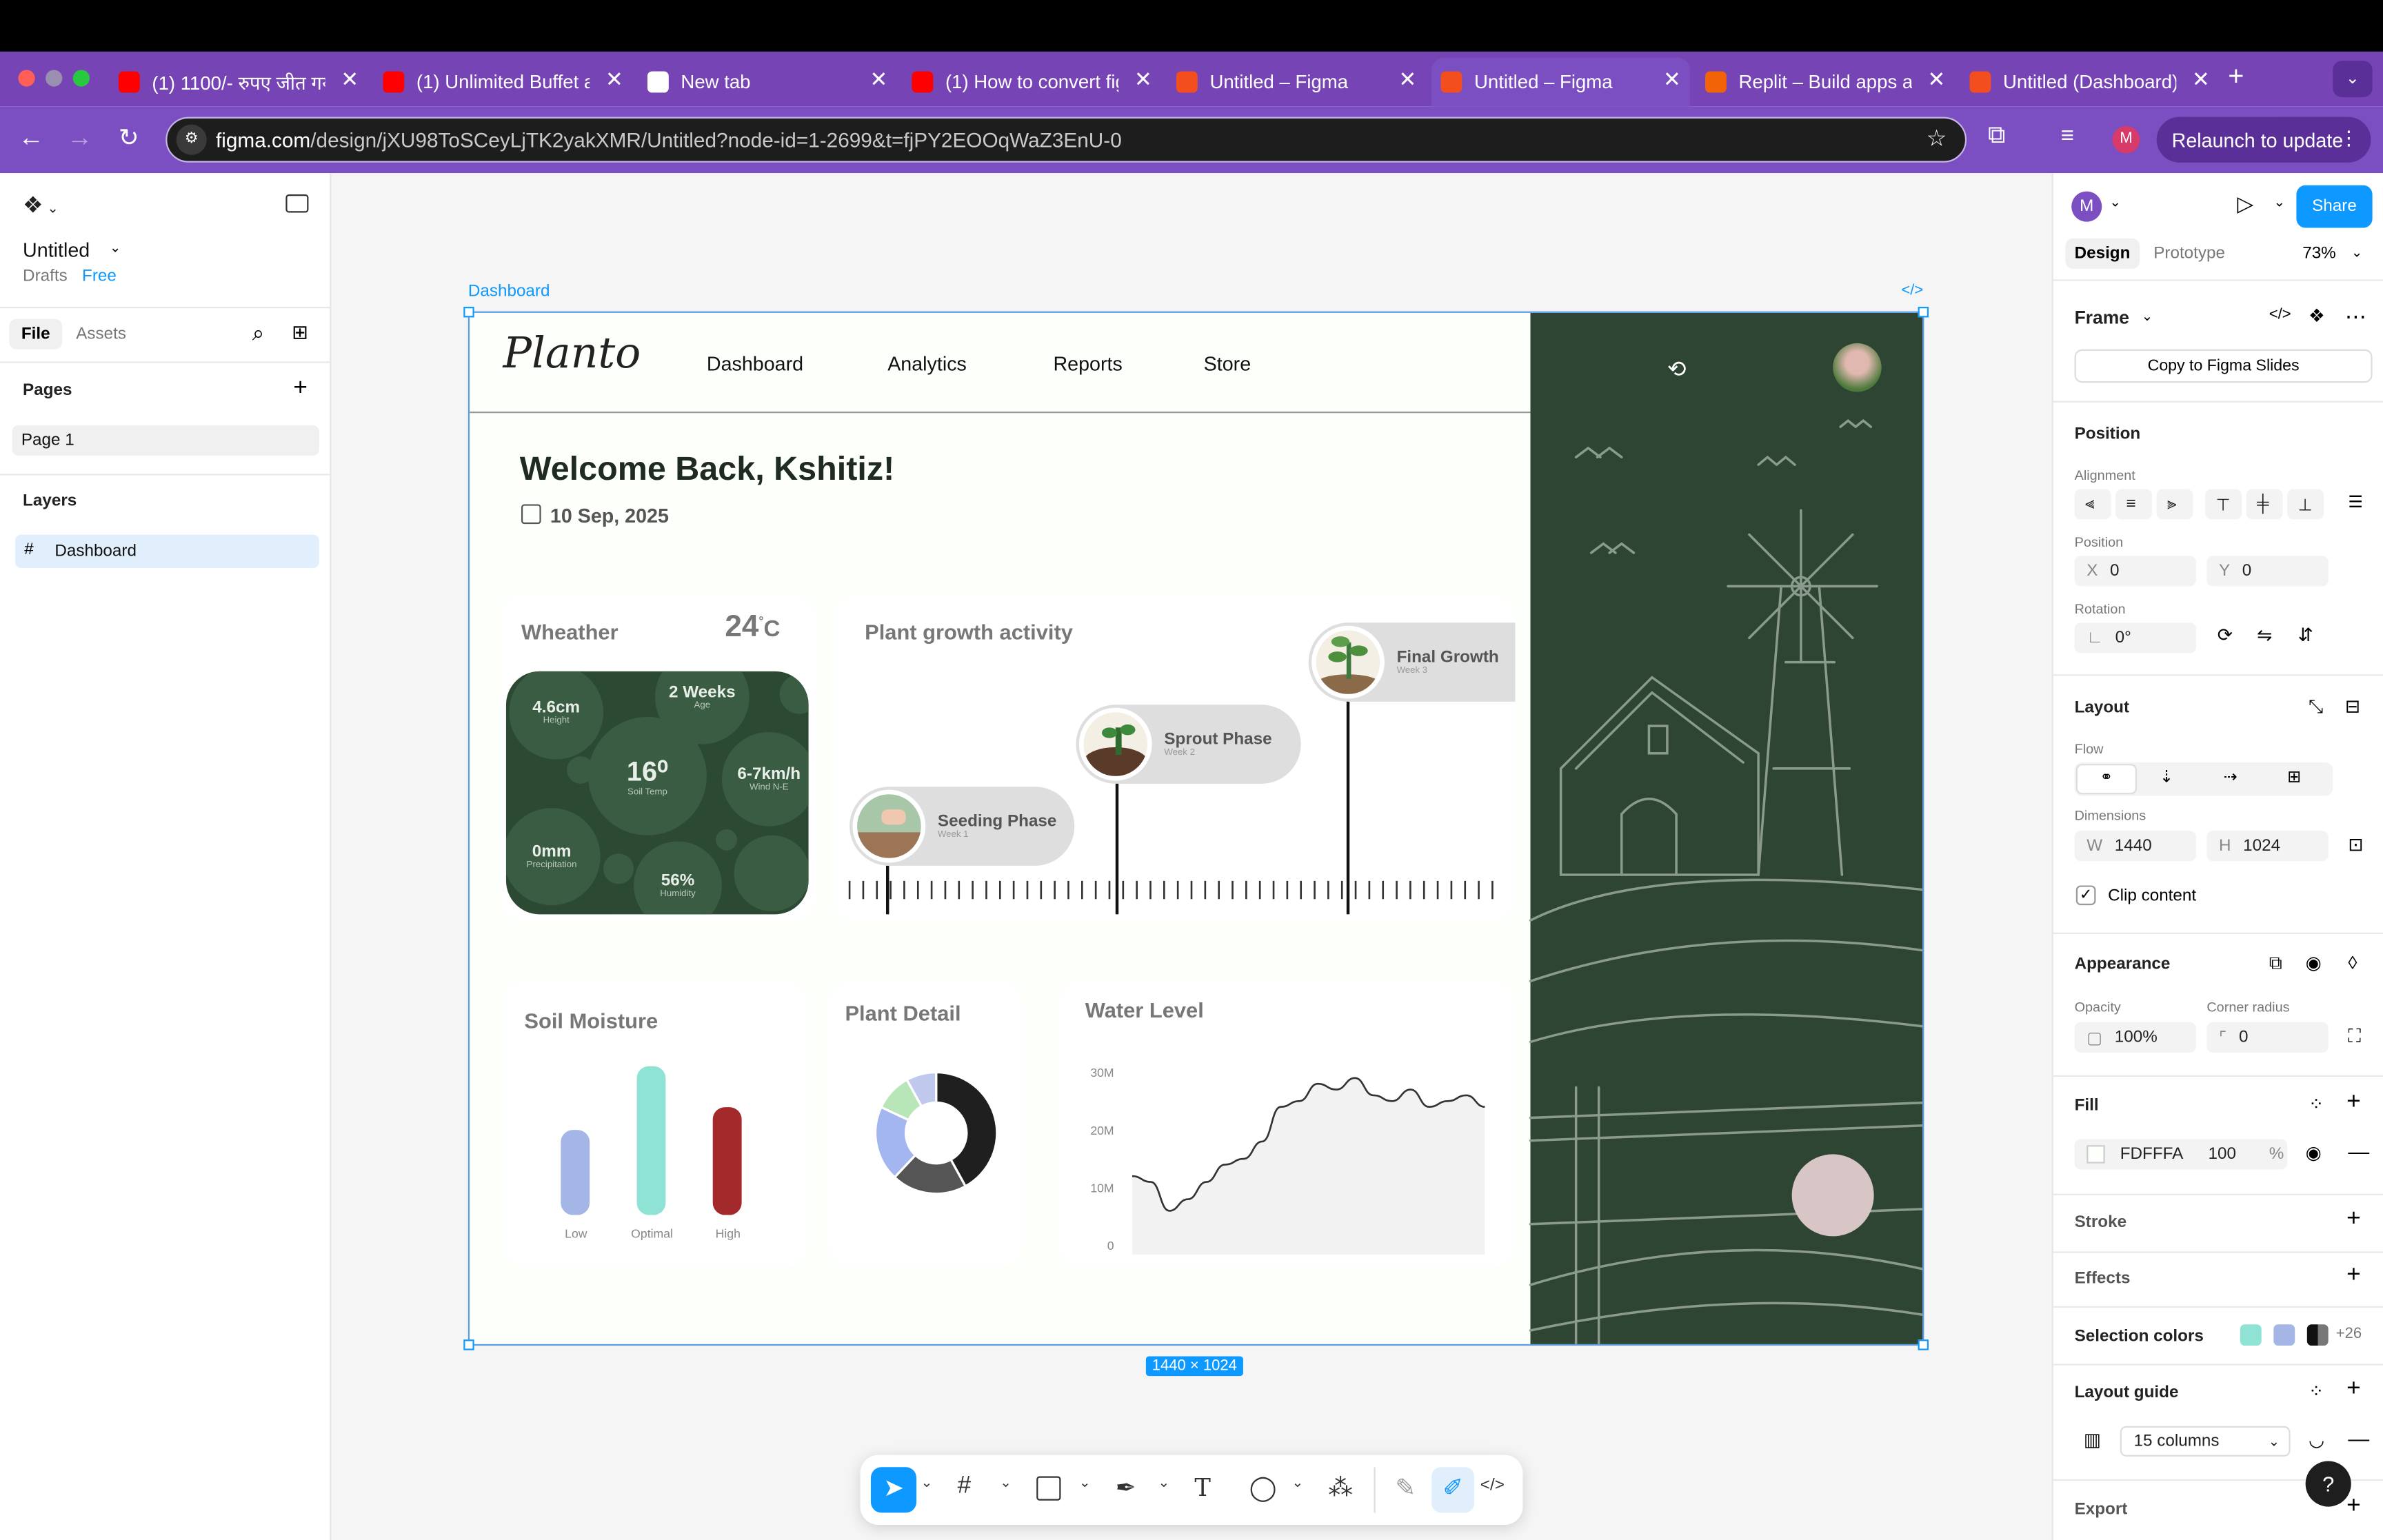 The width and height of the screenshot is (2383, 1540). I want to click on add-page-icon: +, so click(300, 389).